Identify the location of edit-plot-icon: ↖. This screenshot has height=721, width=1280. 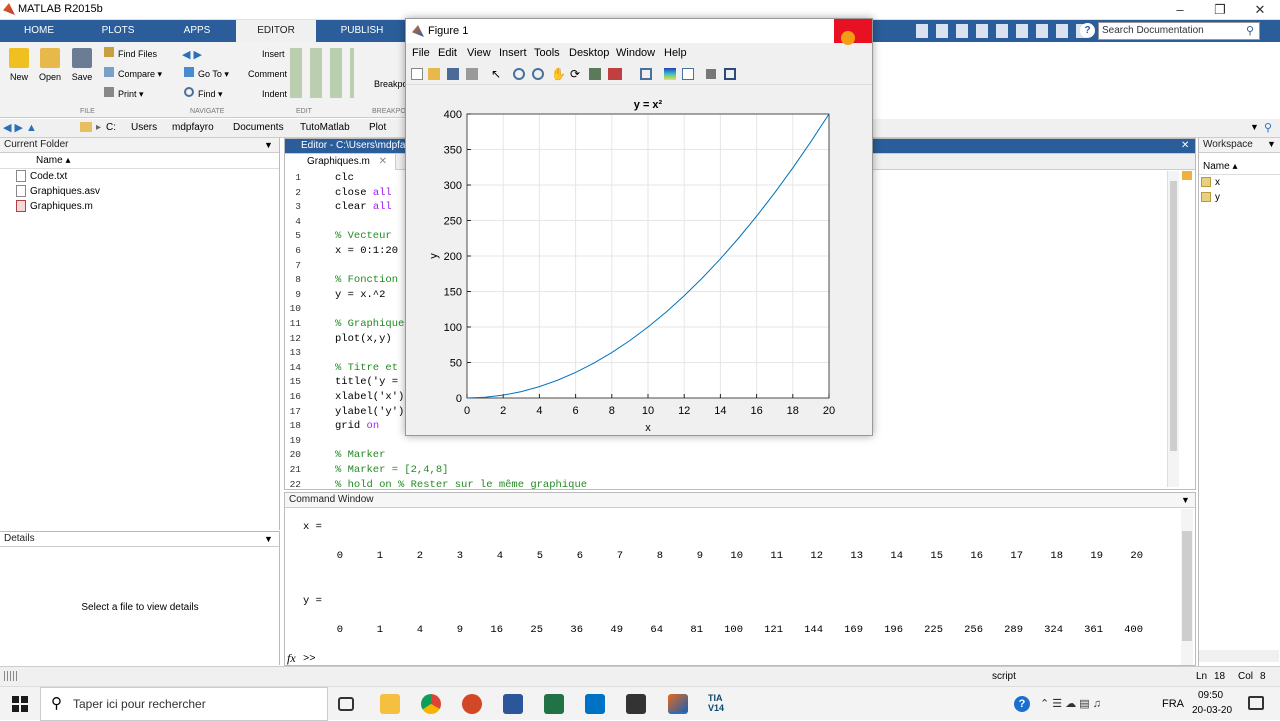
(497, 74).